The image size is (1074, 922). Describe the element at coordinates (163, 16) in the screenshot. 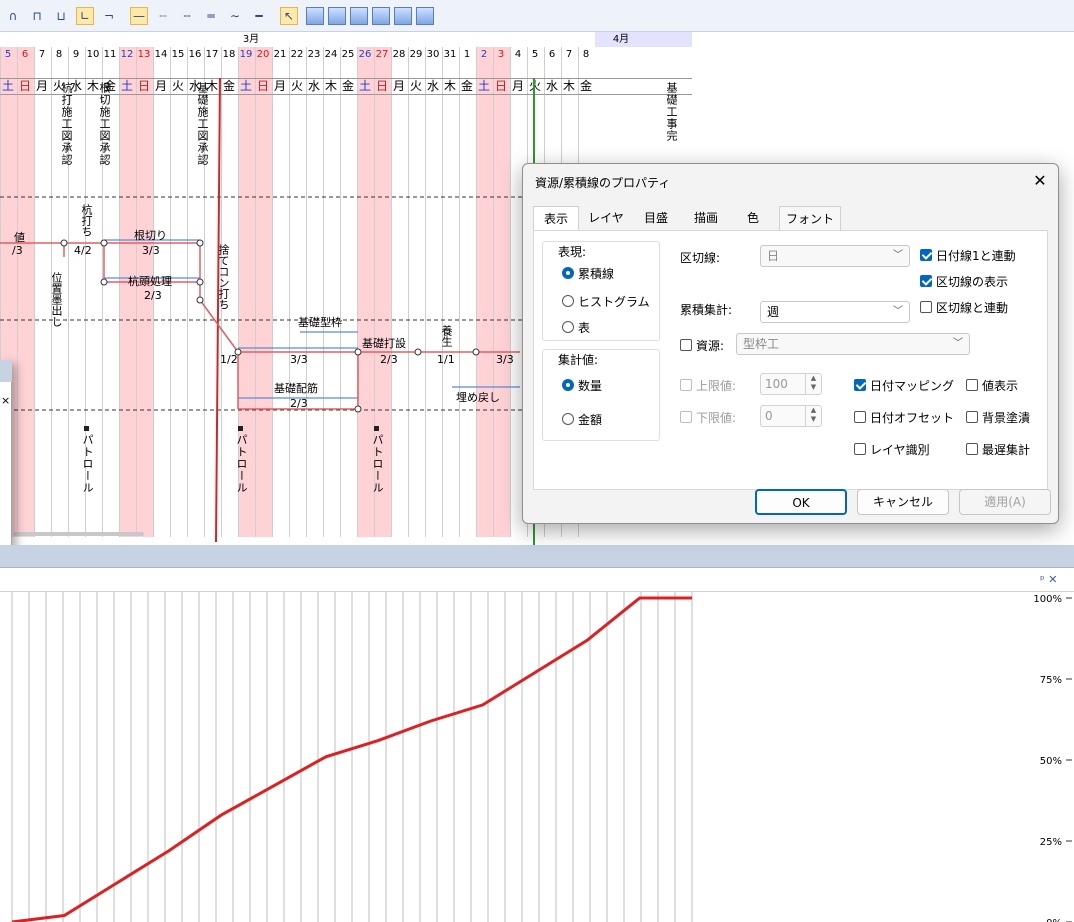

I see `line-style-icon: ┈` at that location.